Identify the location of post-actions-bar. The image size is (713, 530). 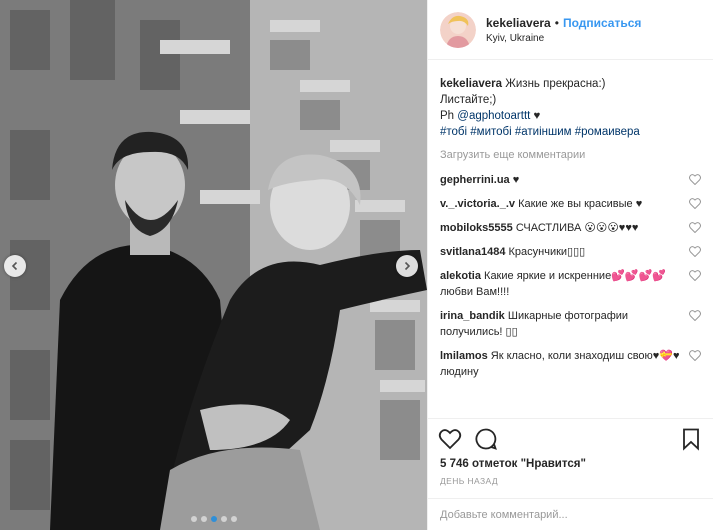
(570, 438).